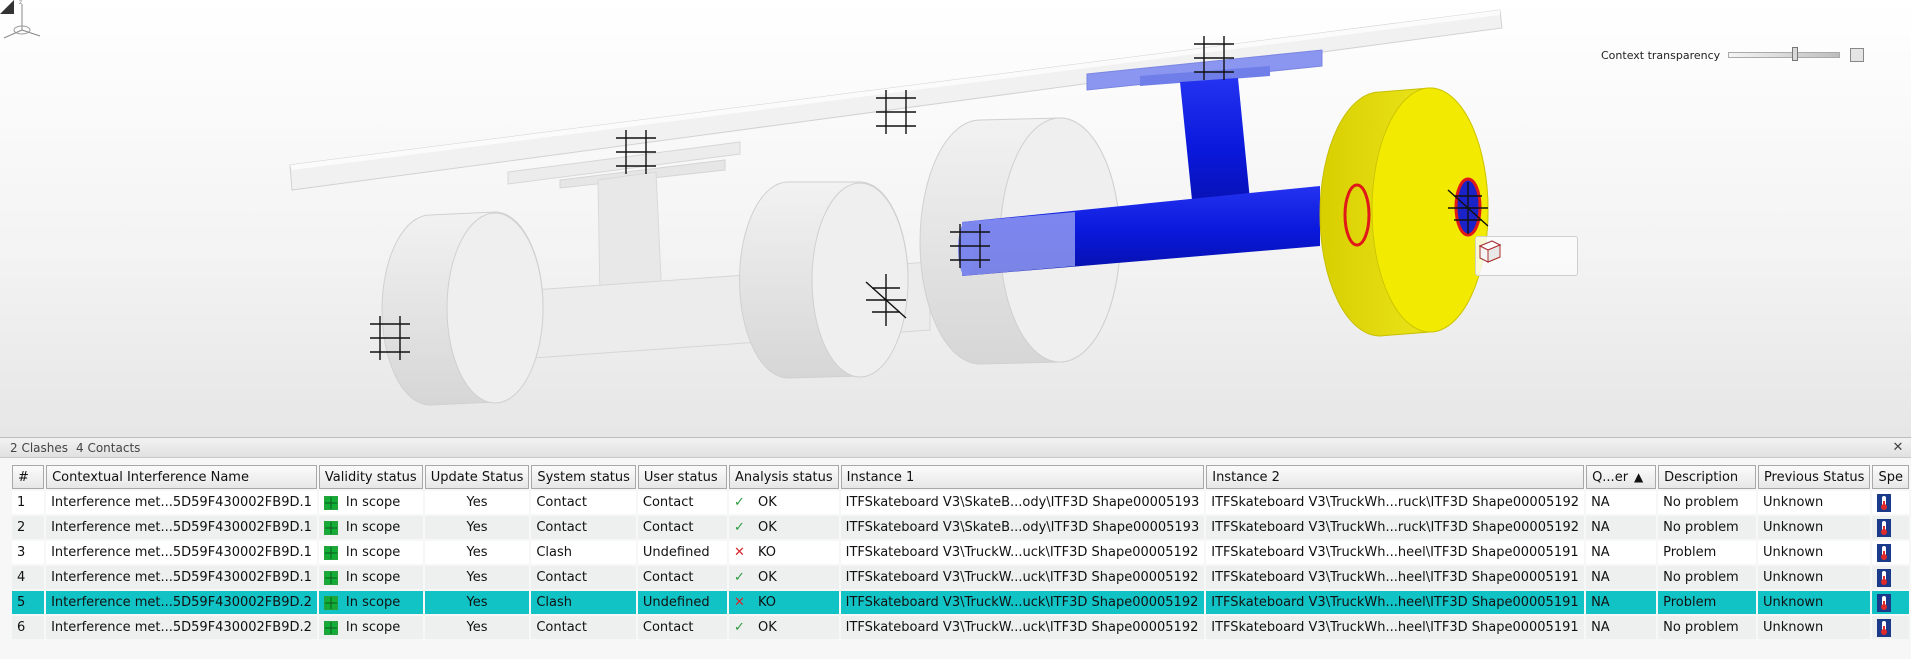 This screenshot has height=659, width=1911. I want to click on col-header-user: User status, so click(682, 477).